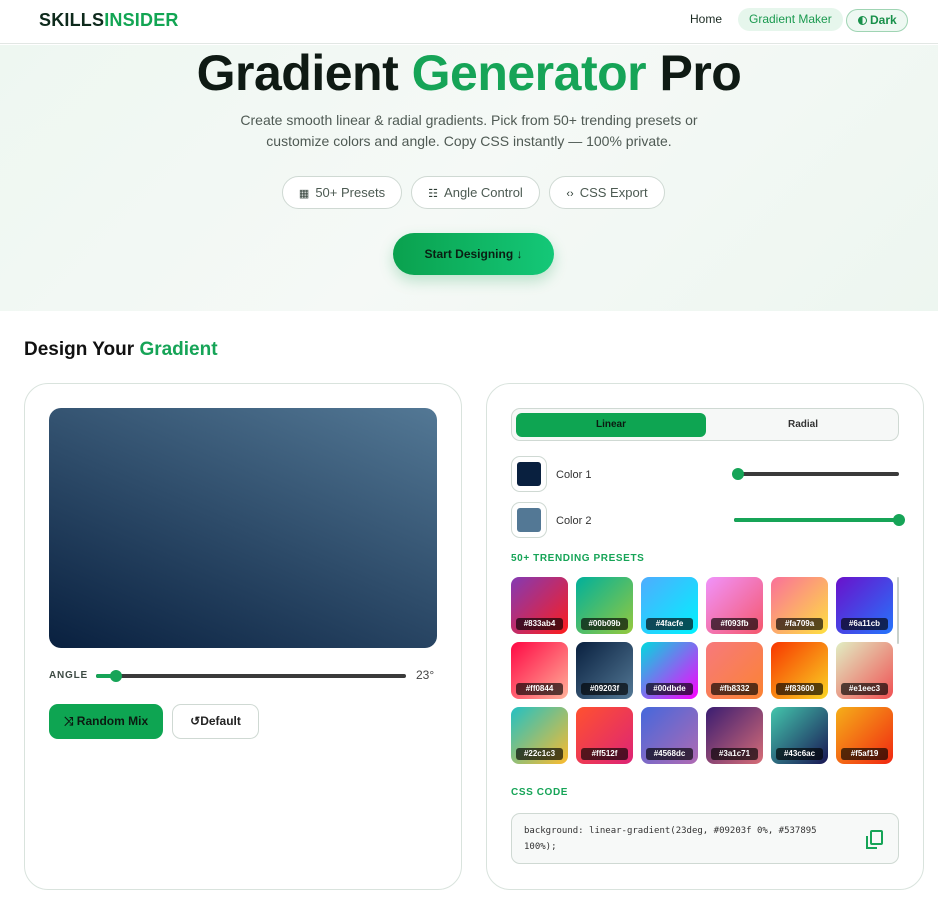 The width and height of the screenshot is (938, 901). I want to click on reset-icon: ↺, so click(195, 721).